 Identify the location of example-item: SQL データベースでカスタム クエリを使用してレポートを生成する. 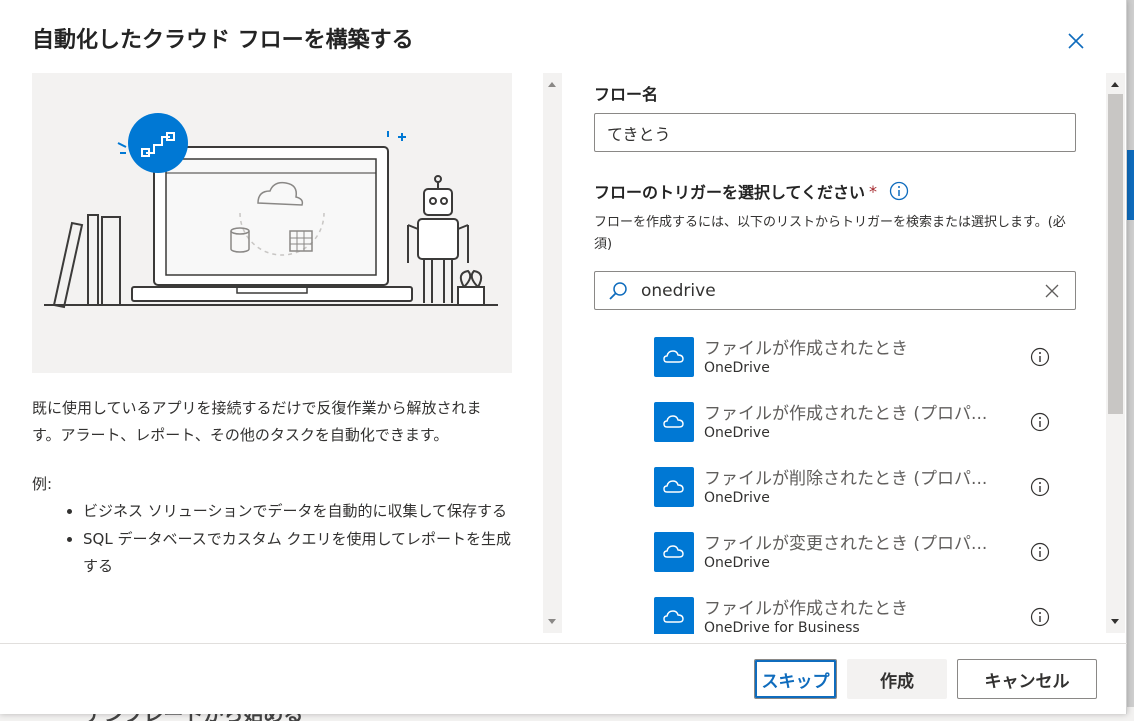
(297, 553).